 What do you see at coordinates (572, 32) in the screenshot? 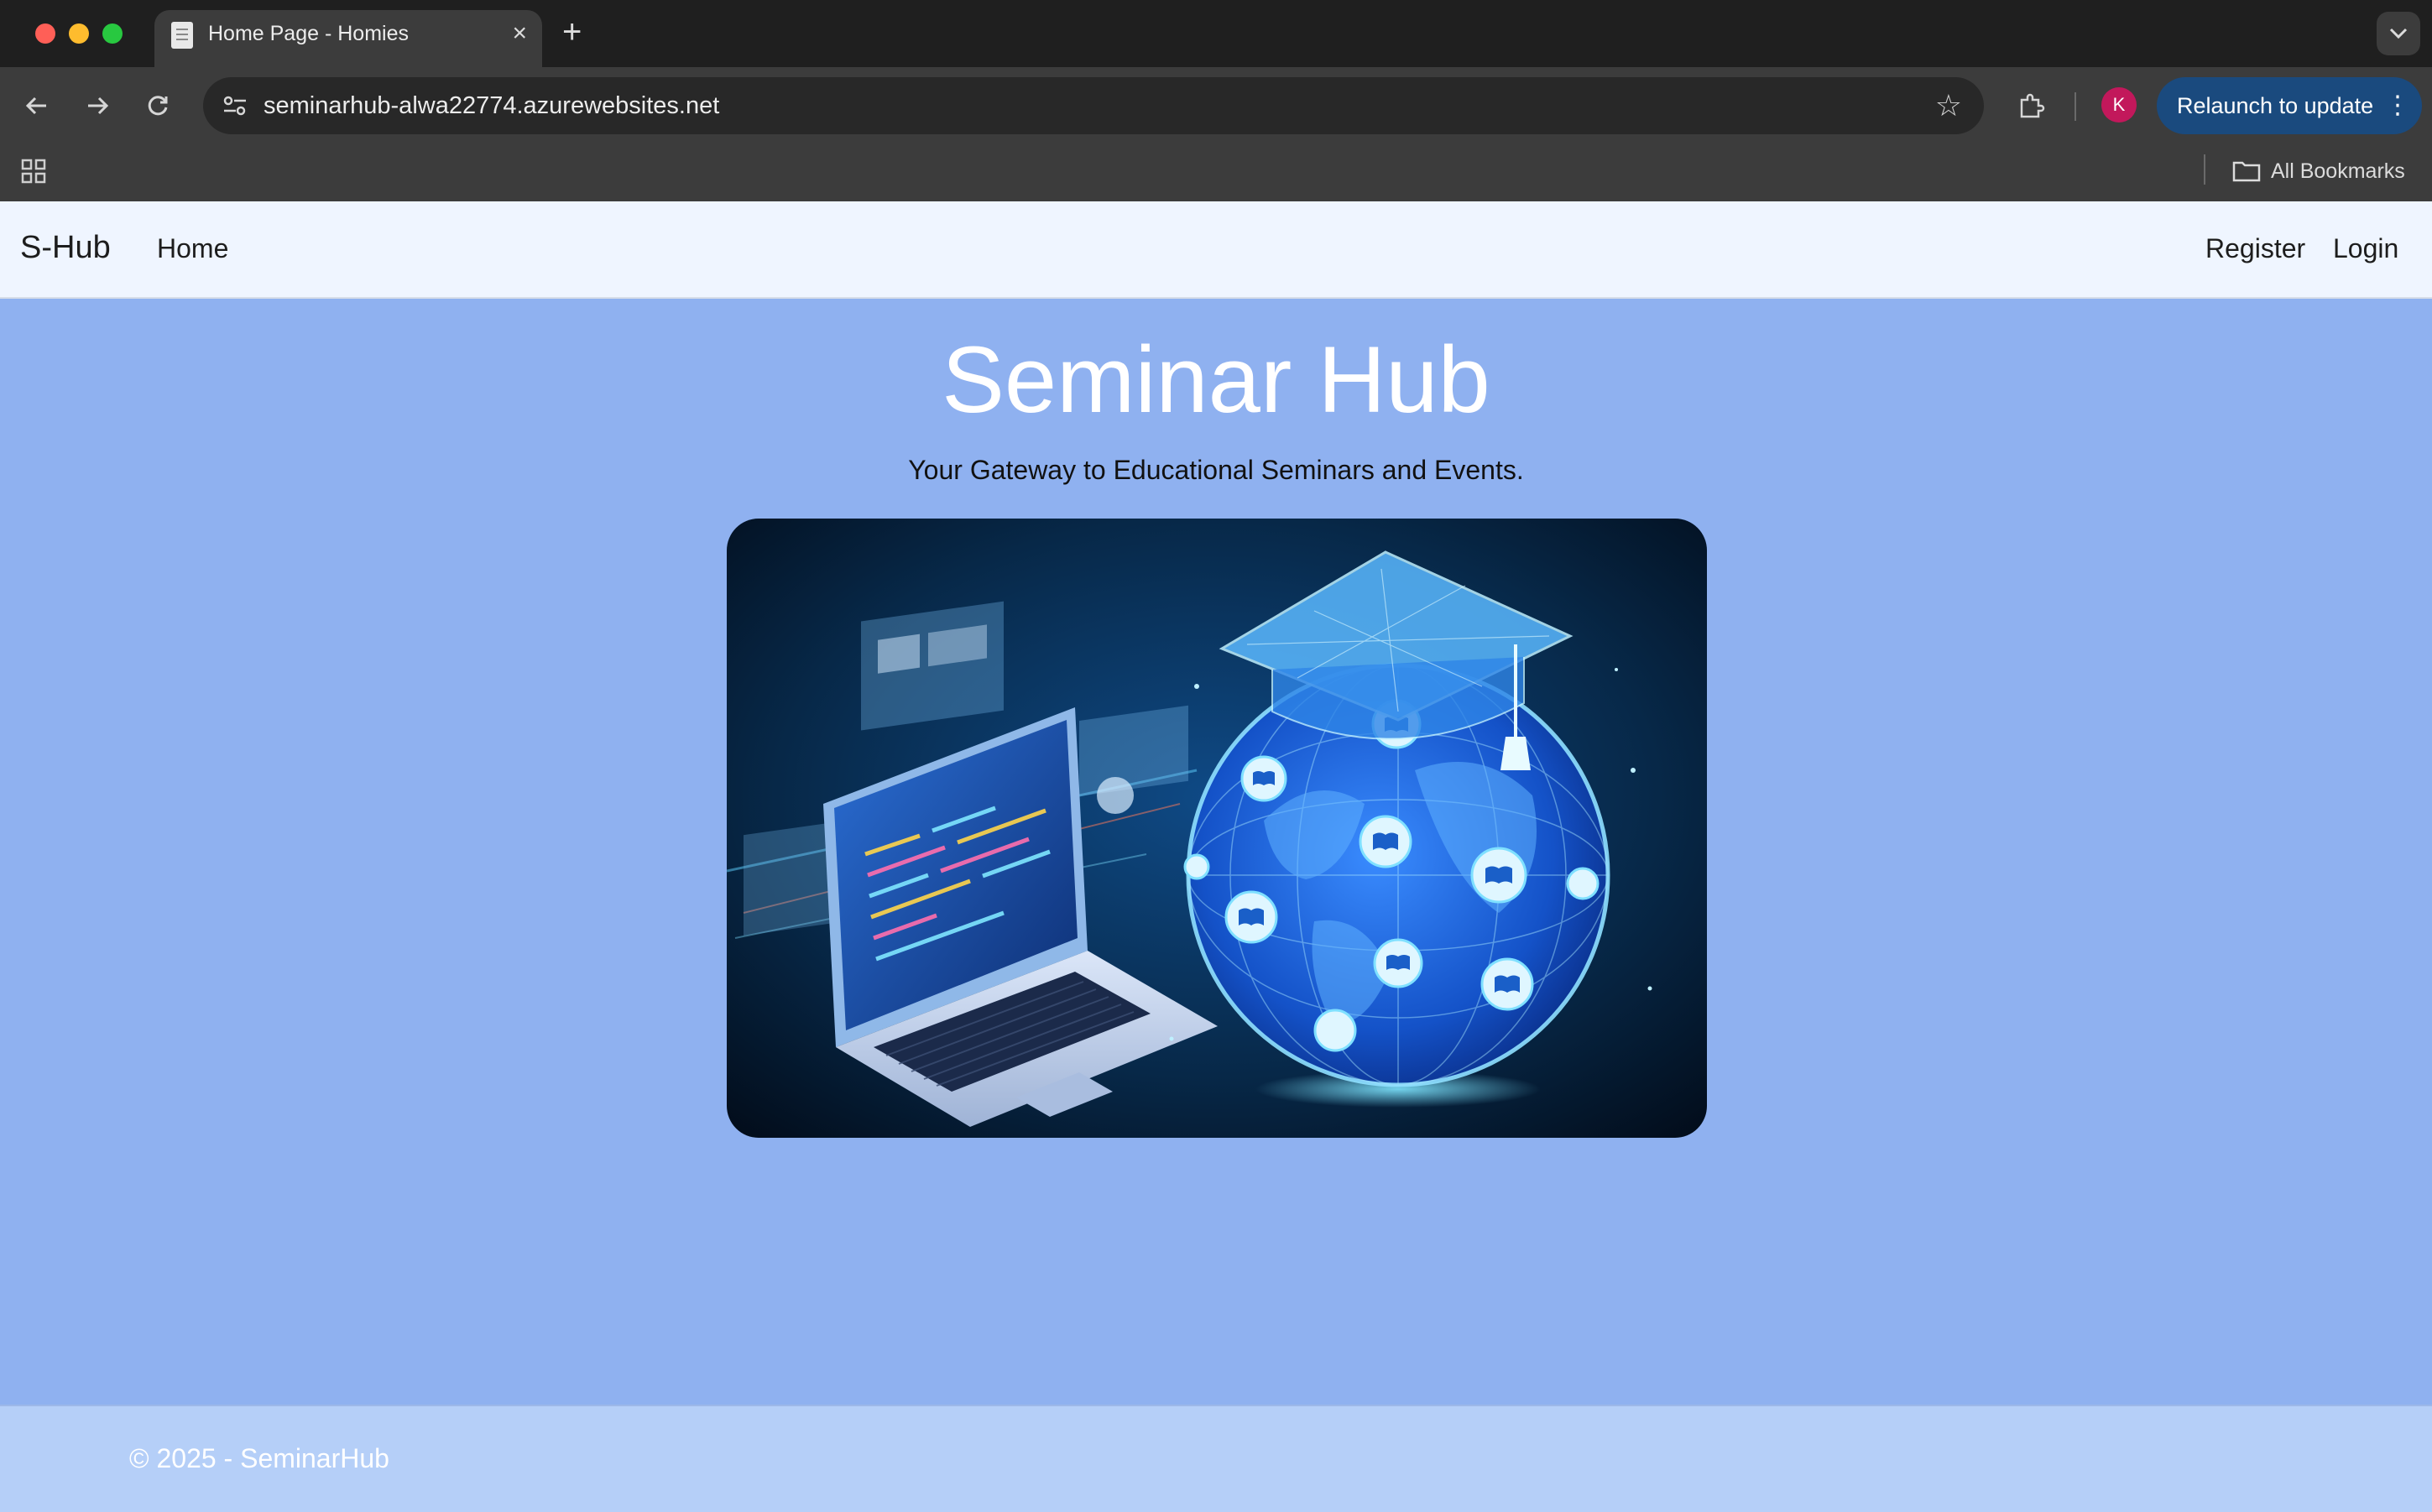
I see `new-tab-button: +` at bounding box center [572, 32].